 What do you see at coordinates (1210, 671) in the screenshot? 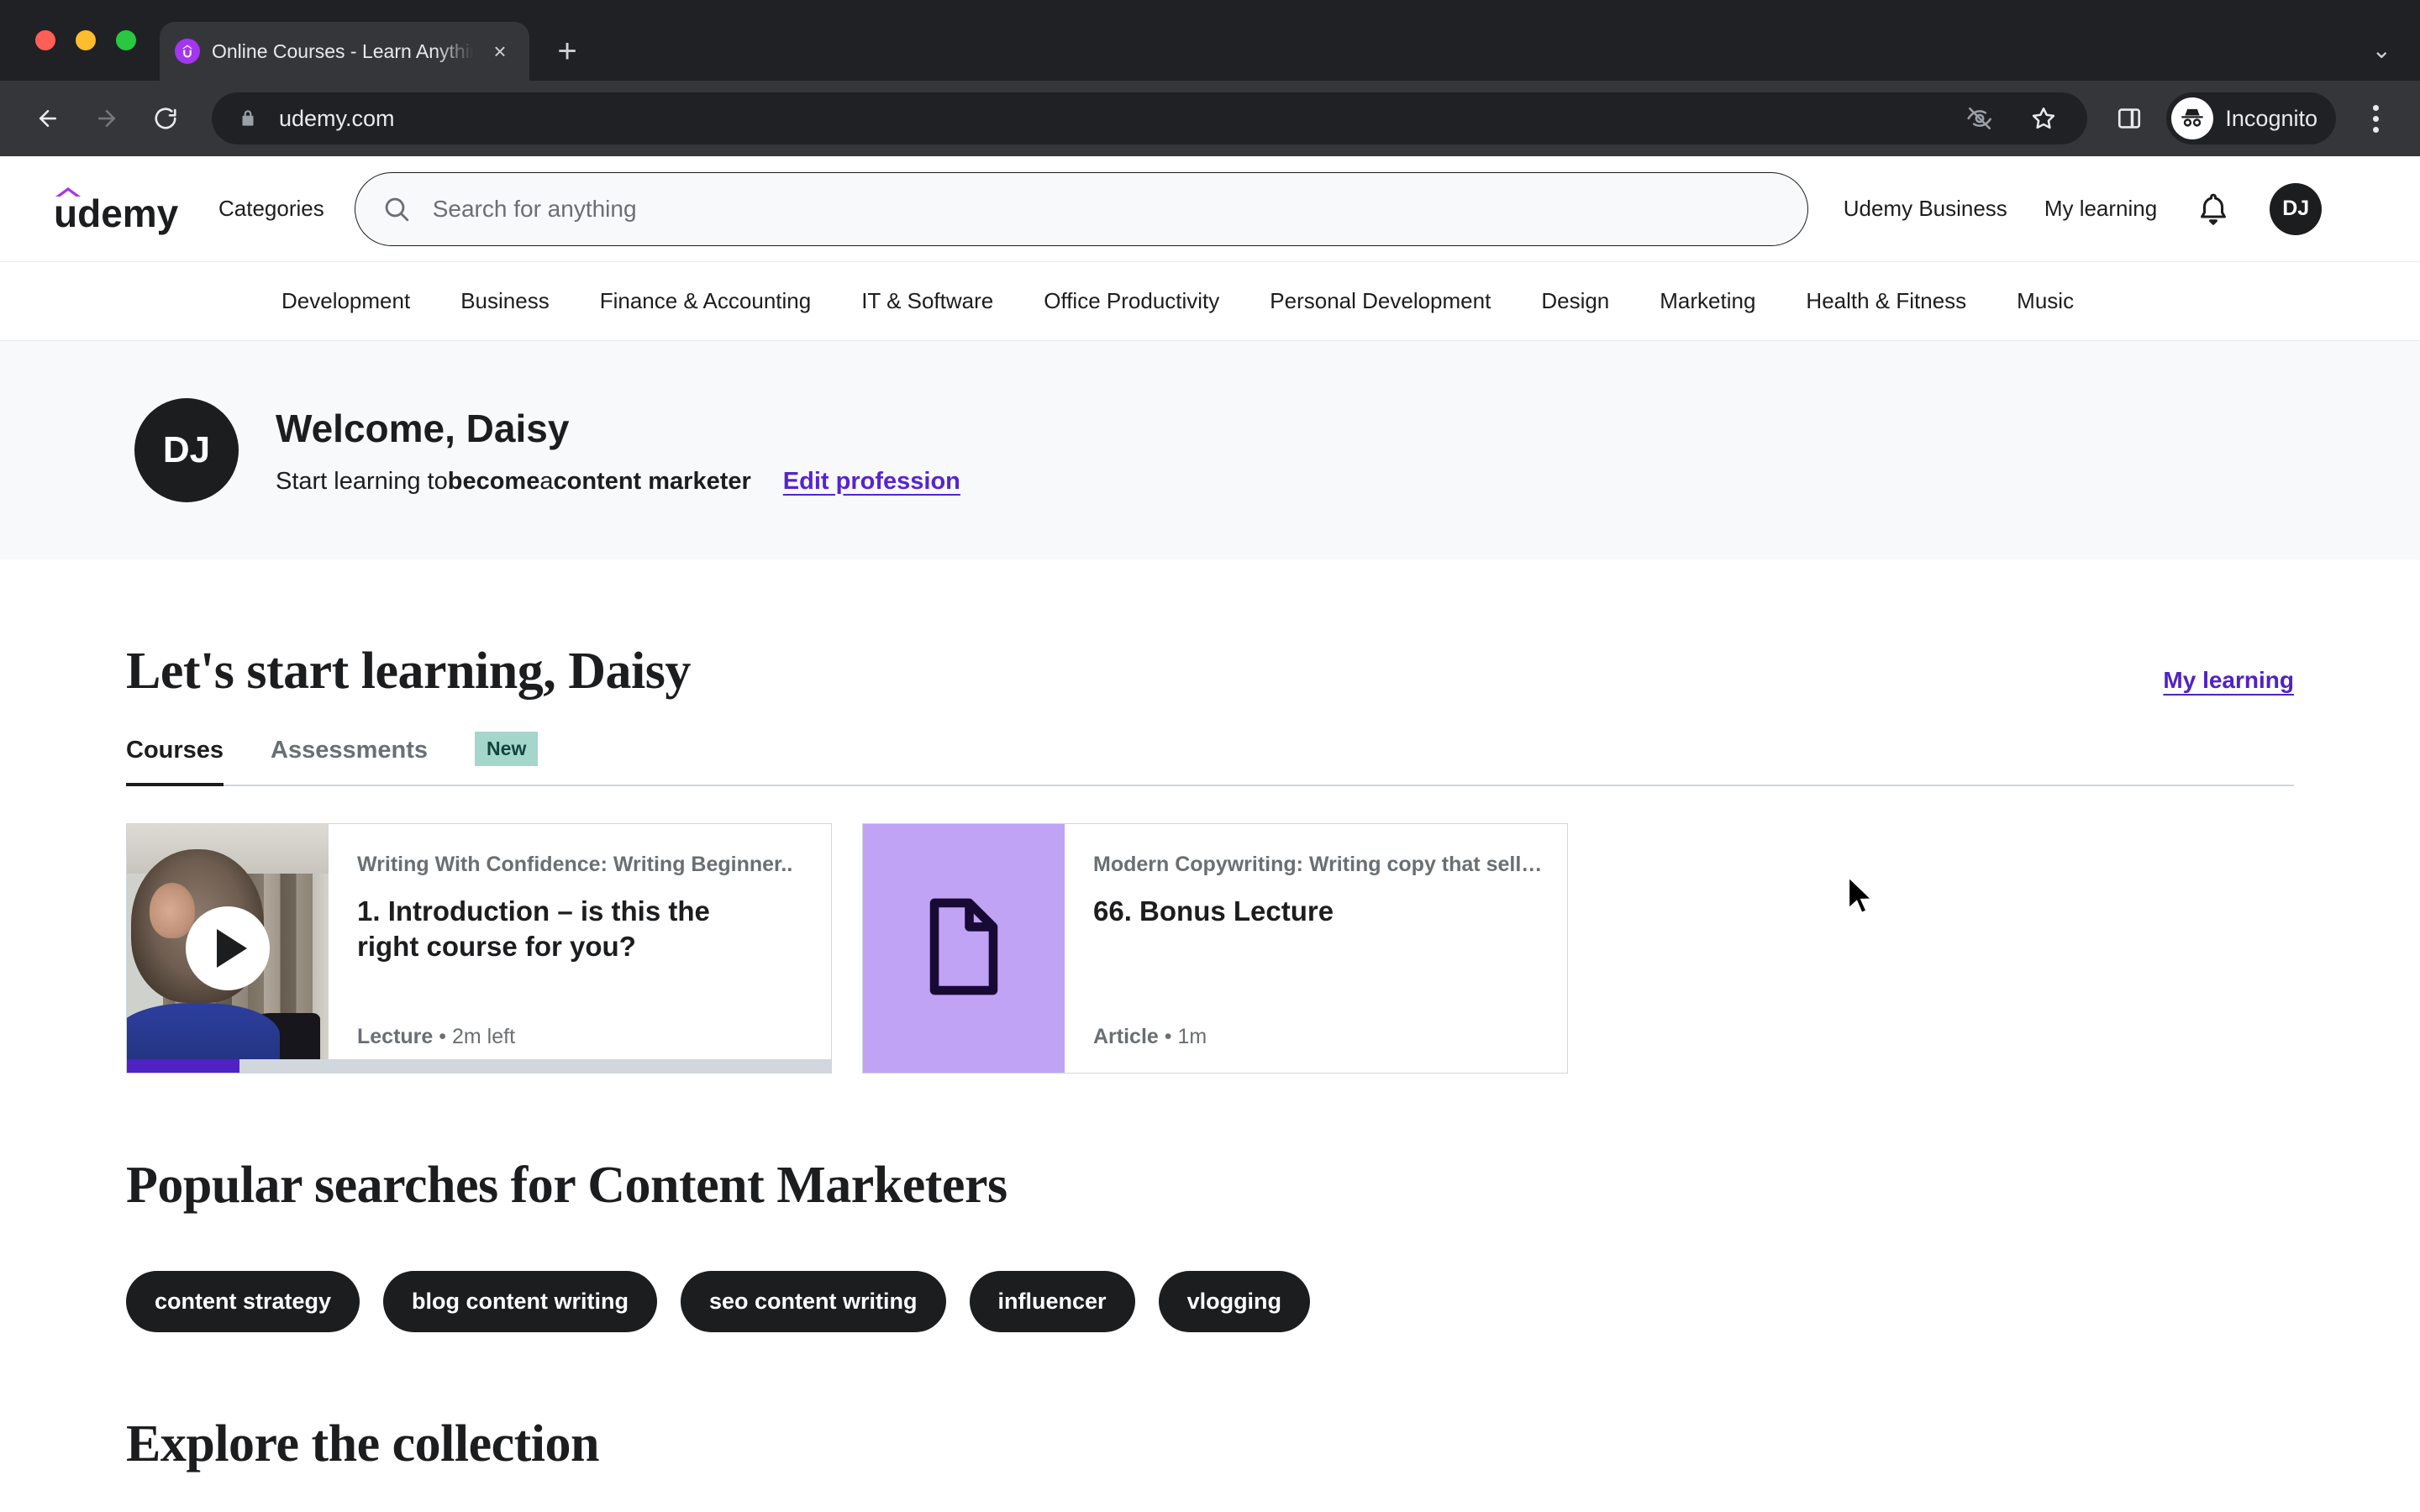
I see `learning-section-header: Let's start learning, Daisy My learning` at bounding box center [1210, 671].